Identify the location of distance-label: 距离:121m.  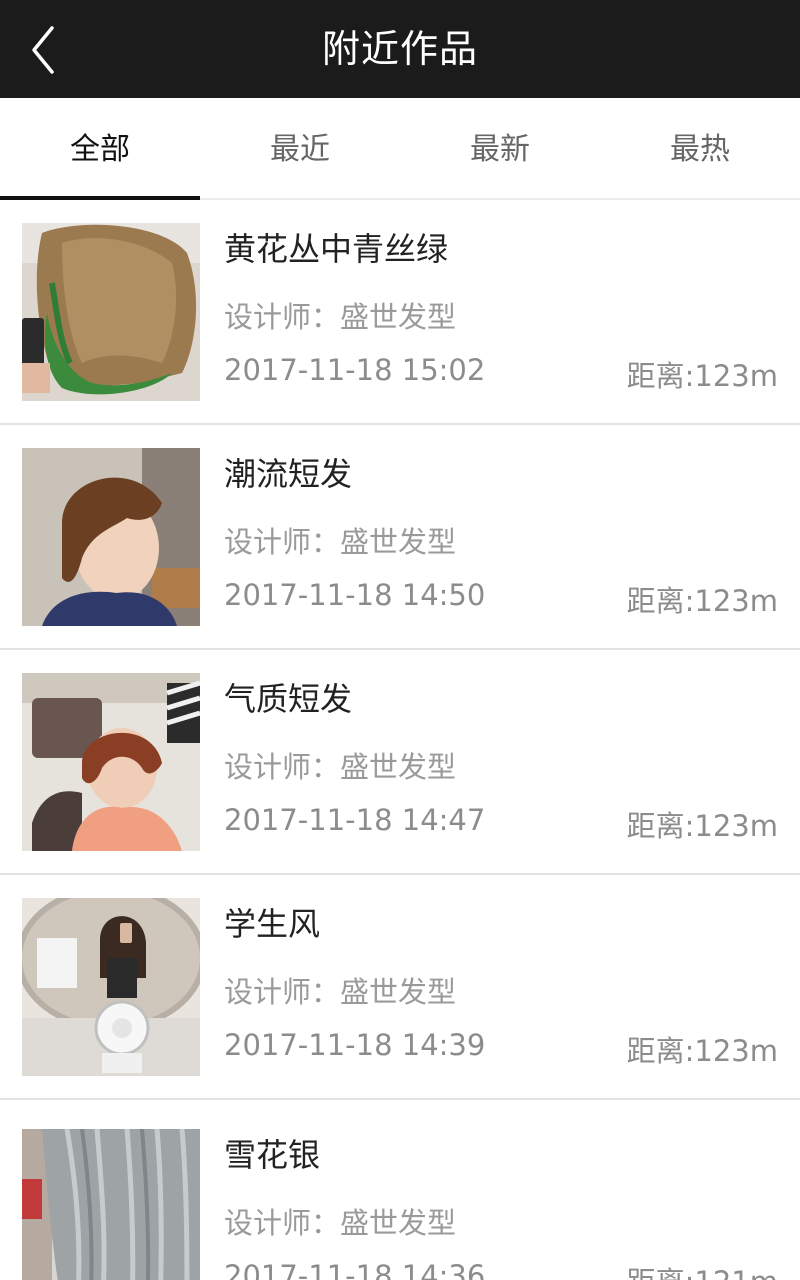
(702, 1269).